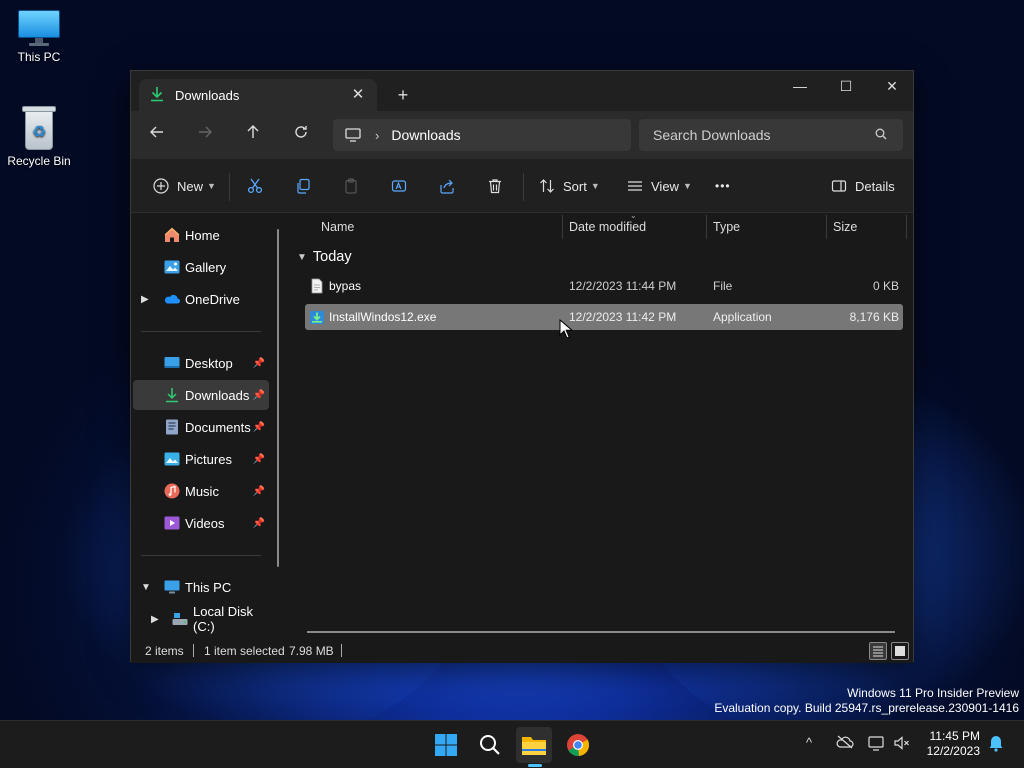  I want to click on chrome-icon, so click(578, 745).